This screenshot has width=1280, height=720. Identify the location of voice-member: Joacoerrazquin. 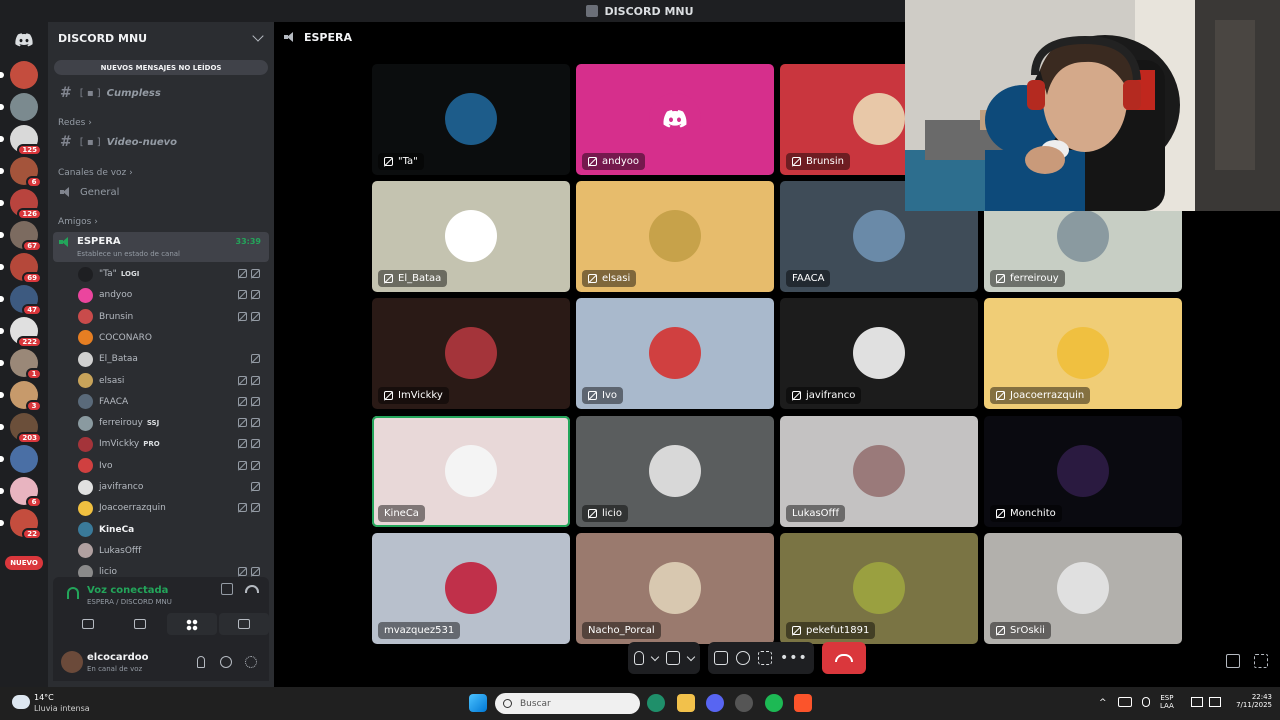
(171, 508).